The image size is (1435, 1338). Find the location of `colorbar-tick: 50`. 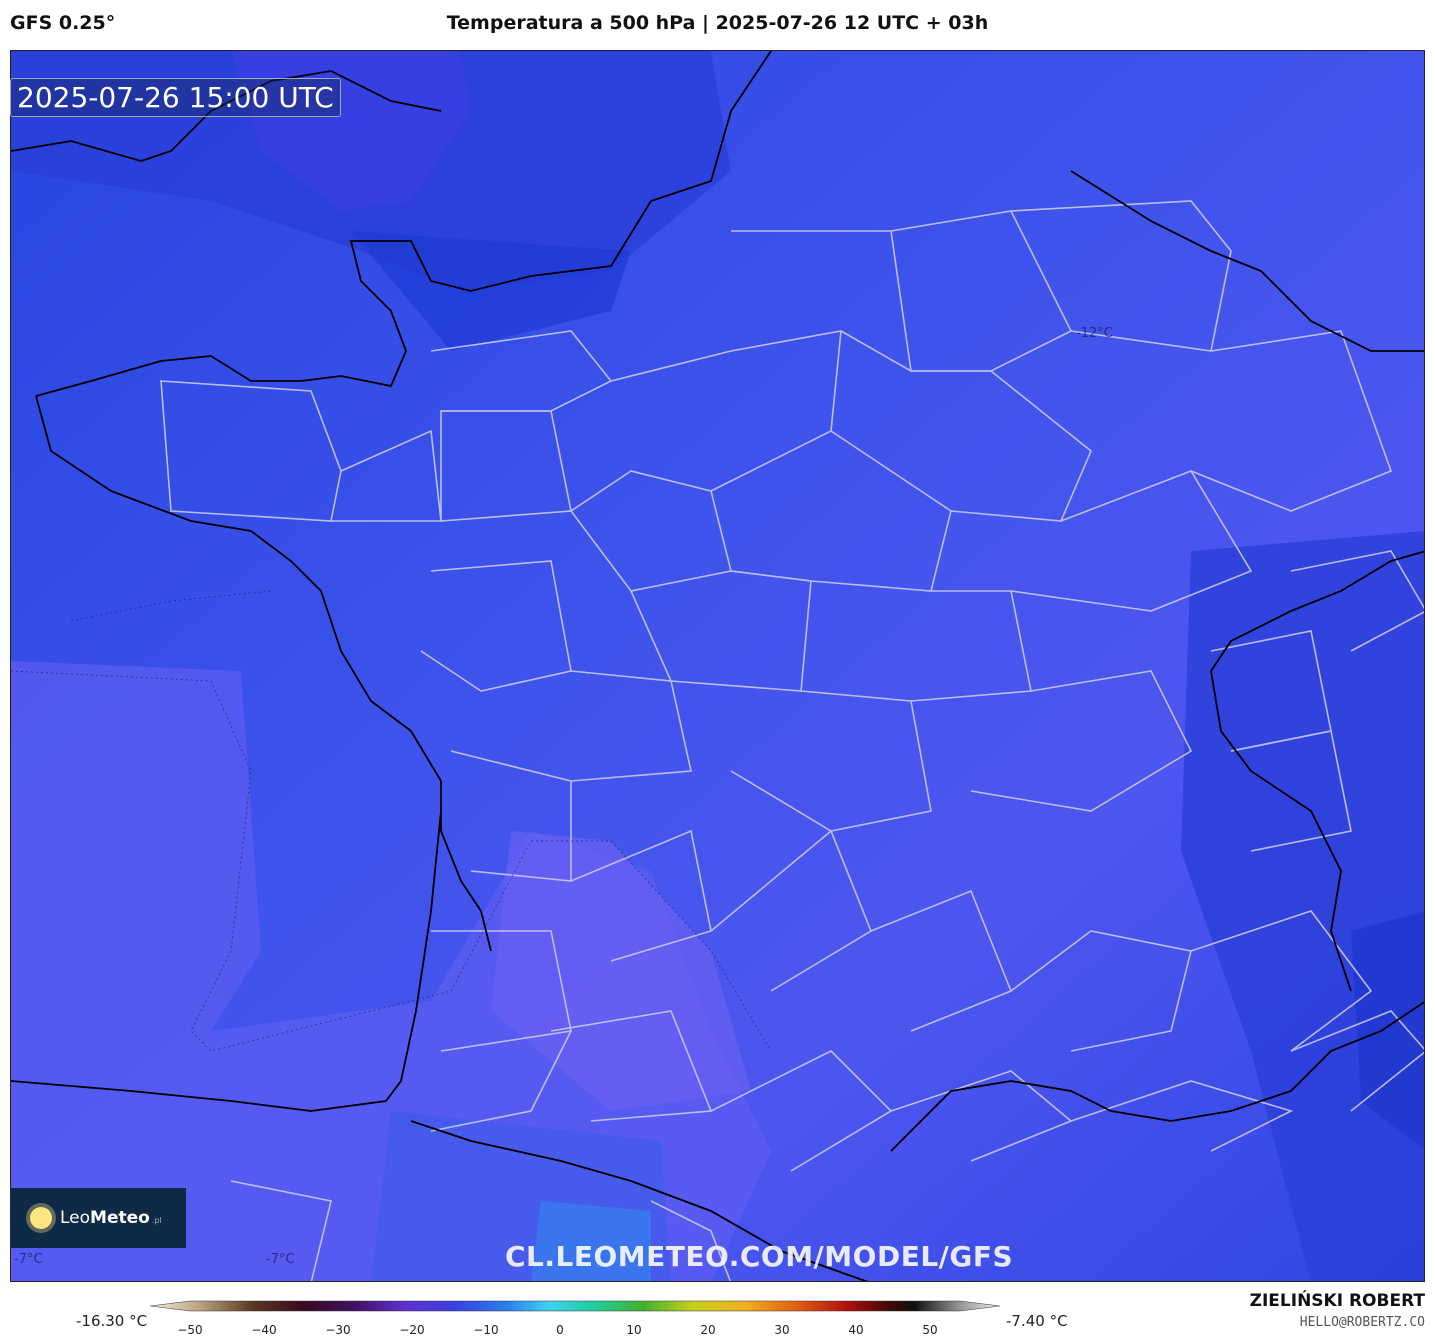

colorbar-tick: 50 is located at coordinates (930, 1330).